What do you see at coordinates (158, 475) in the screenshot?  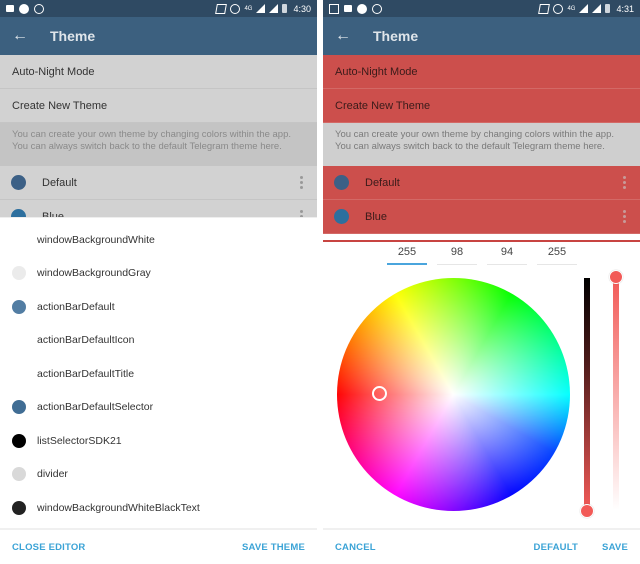 I see `color-item: divider` at bounding box center [158, 475].